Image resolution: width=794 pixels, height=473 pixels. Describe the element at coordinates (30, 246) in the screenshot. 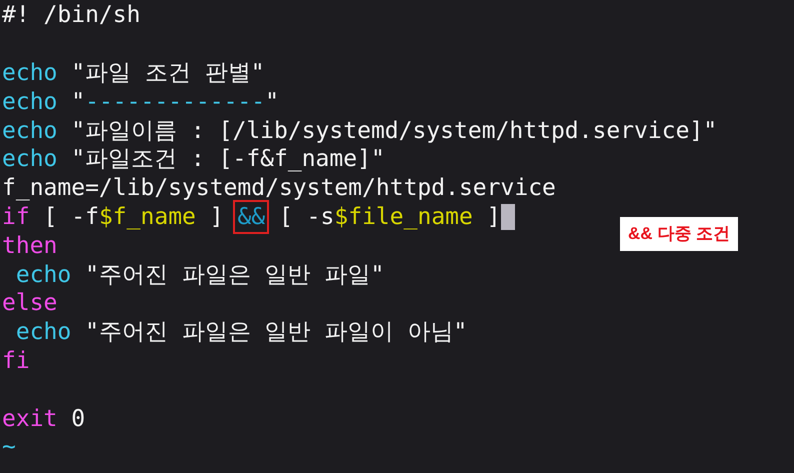

I see `code-line: then` at that location.